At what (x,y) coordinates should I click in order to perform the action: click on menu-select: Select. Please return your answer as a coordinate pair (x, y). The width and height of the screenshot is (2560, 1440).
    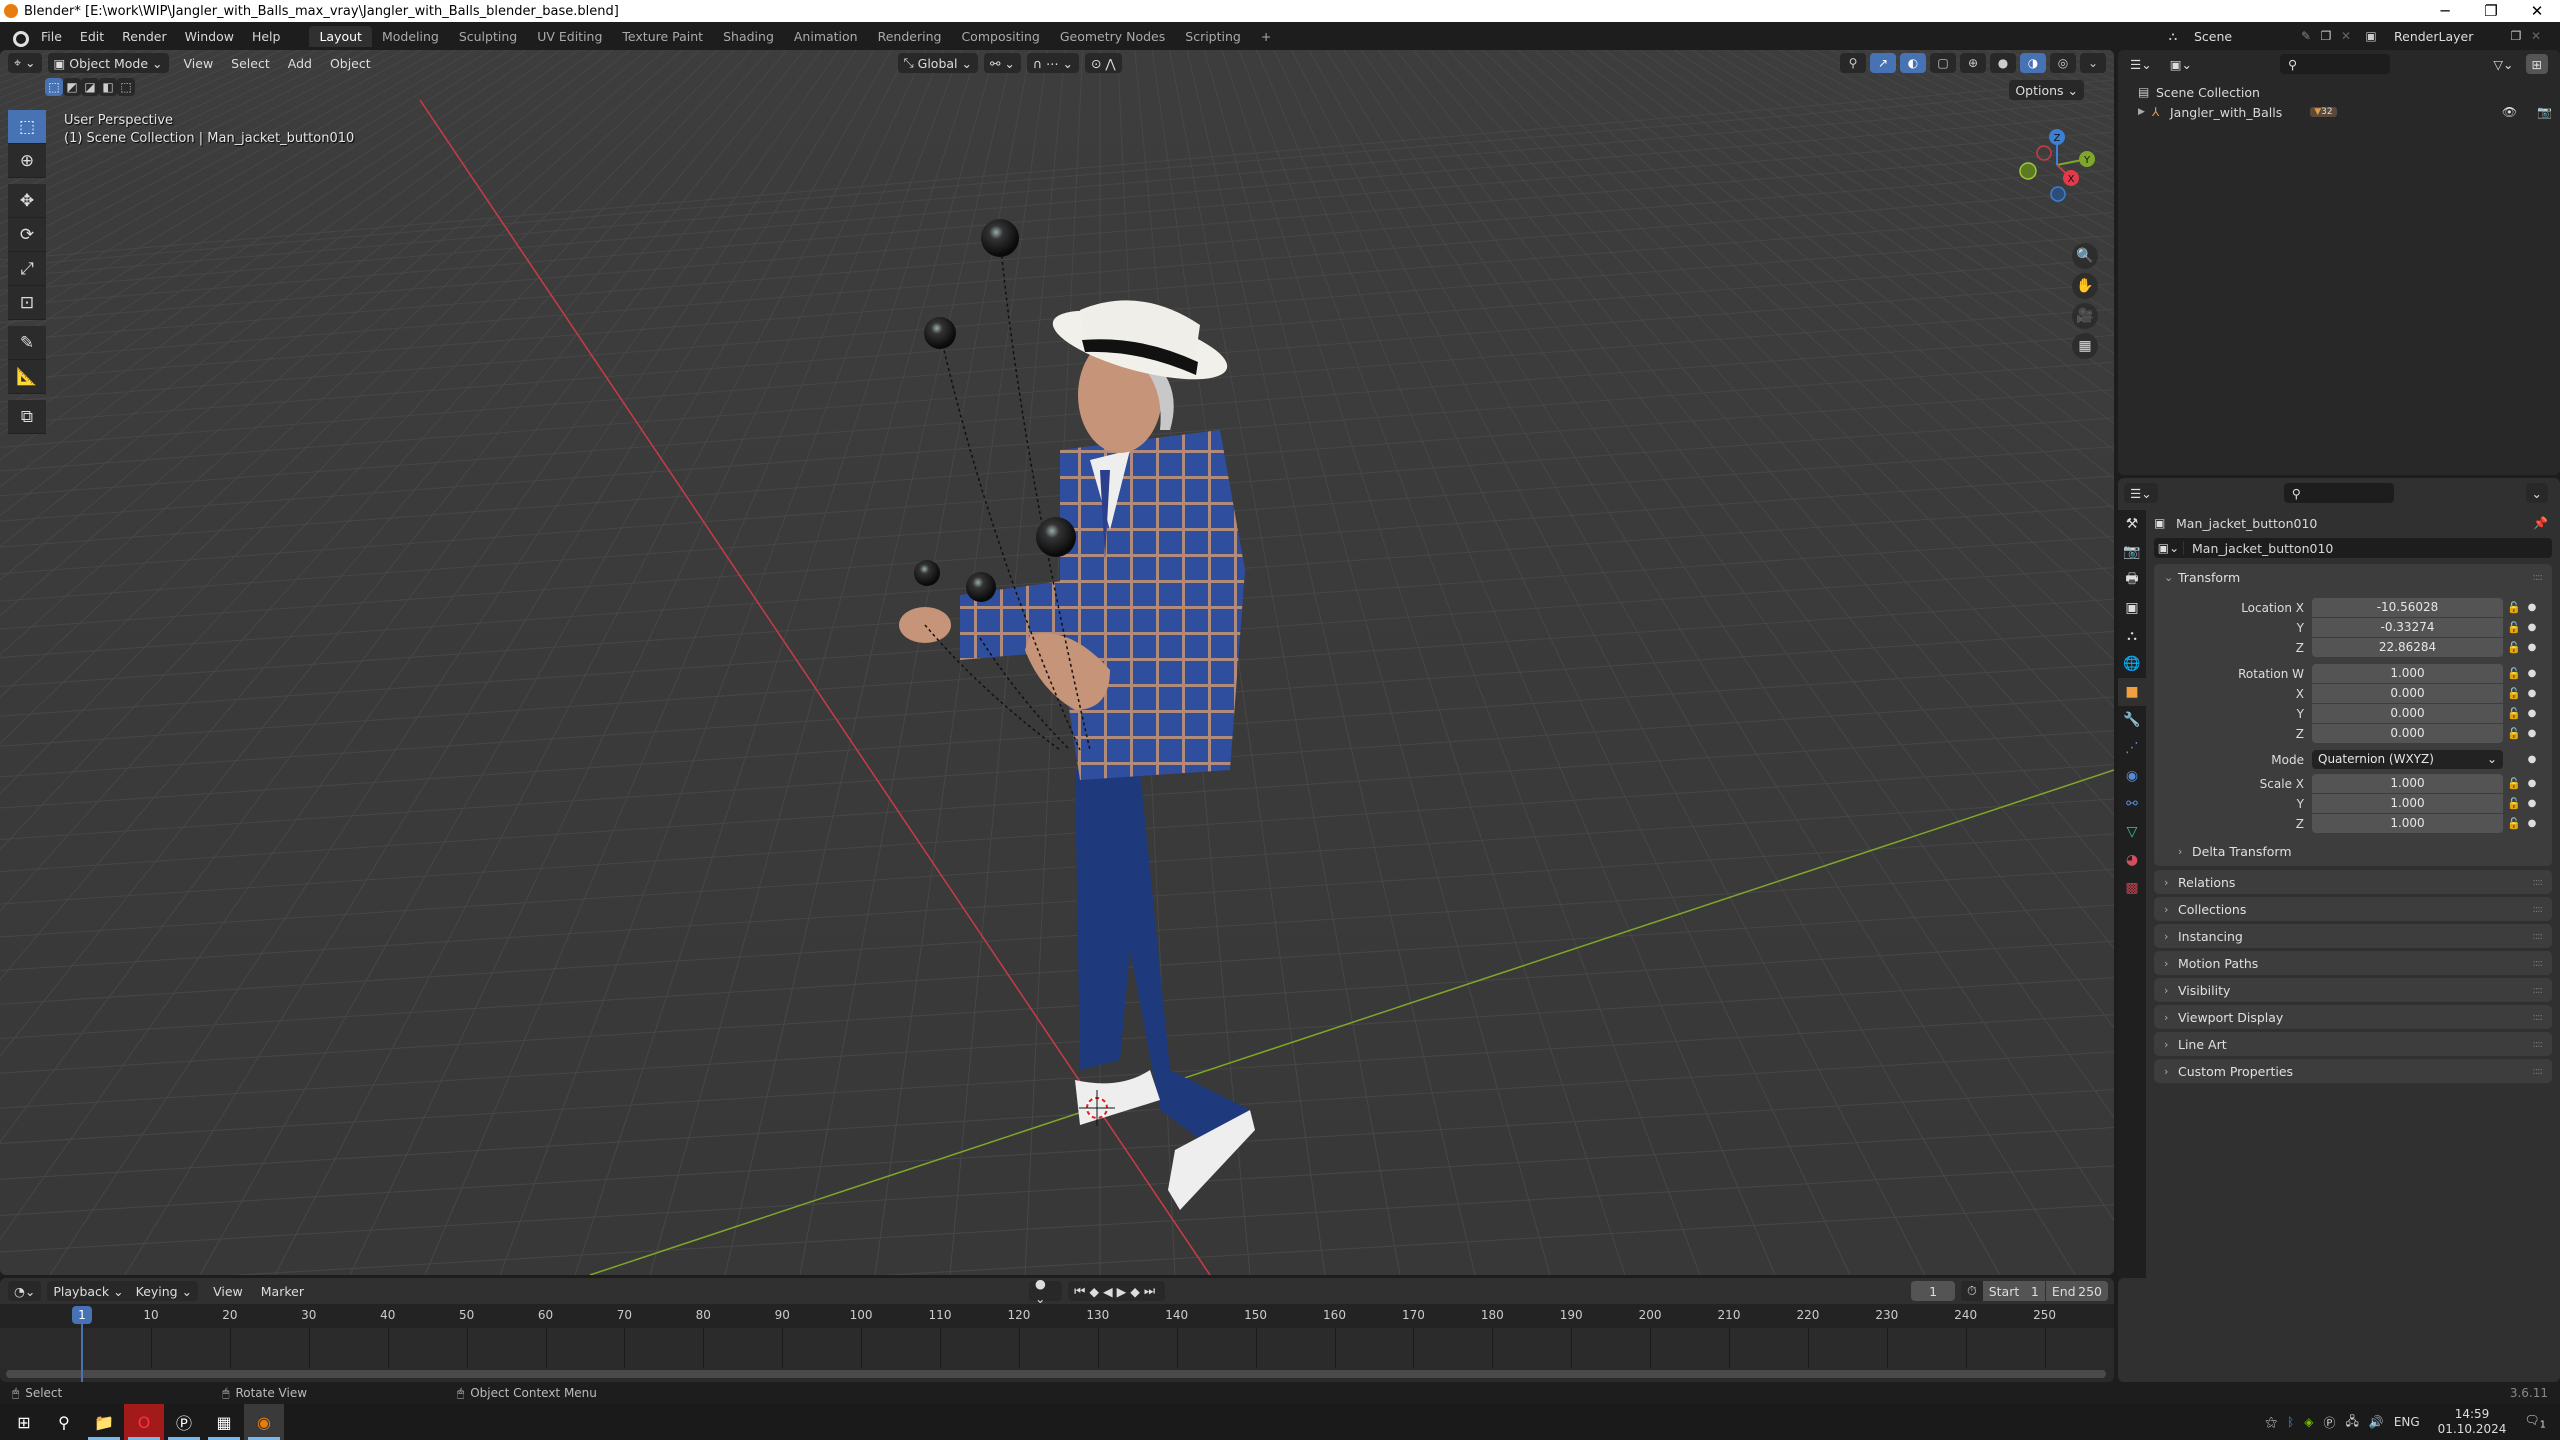
    Looking at the image, I should click on (250, 63).